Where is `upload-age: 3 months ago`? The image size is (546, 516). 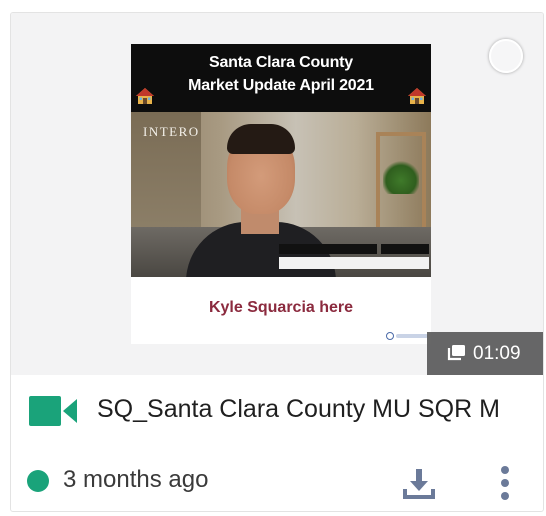
upload-age: 3 months ago is located at coordinates (136, 479).